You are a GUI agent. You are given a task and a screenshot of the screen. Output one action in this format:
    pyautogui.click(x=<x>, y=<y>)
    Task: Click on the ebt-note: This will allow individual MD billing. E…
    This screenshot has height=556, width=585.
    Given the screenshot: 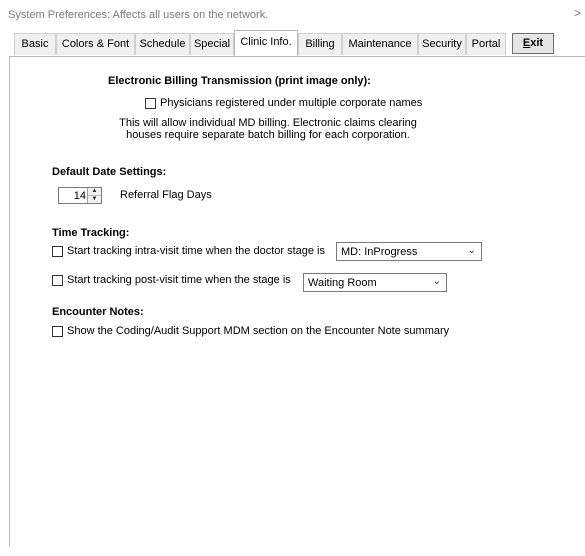 What is the action you would take?
    pyautogui.click(x=268, y=129)
    